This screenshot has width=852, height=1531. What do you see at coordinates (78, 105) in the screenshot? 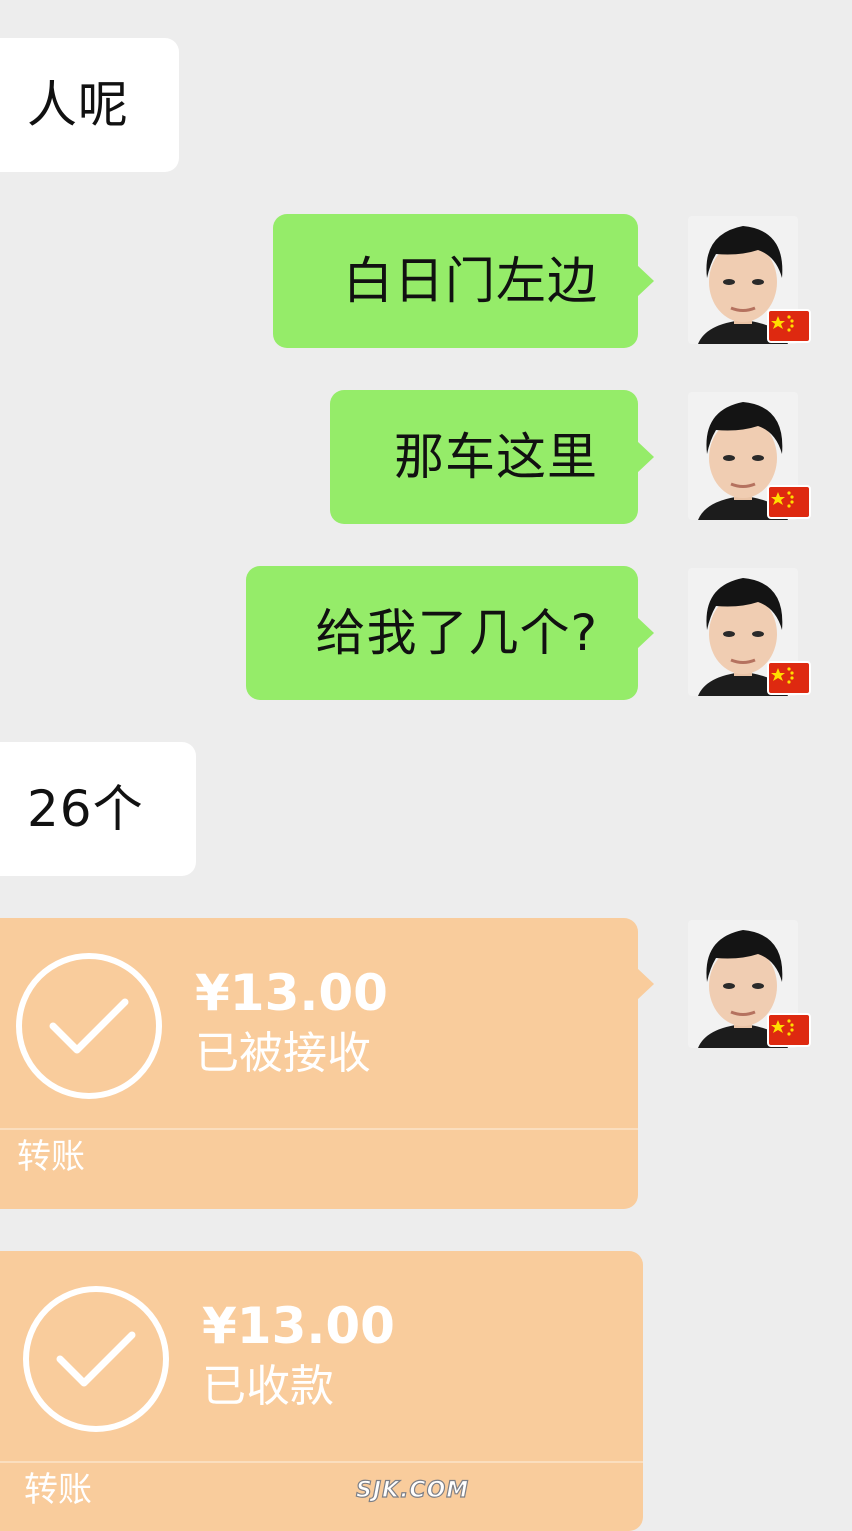
I see `message-text: 人呢` at bounding box center [78, 105].